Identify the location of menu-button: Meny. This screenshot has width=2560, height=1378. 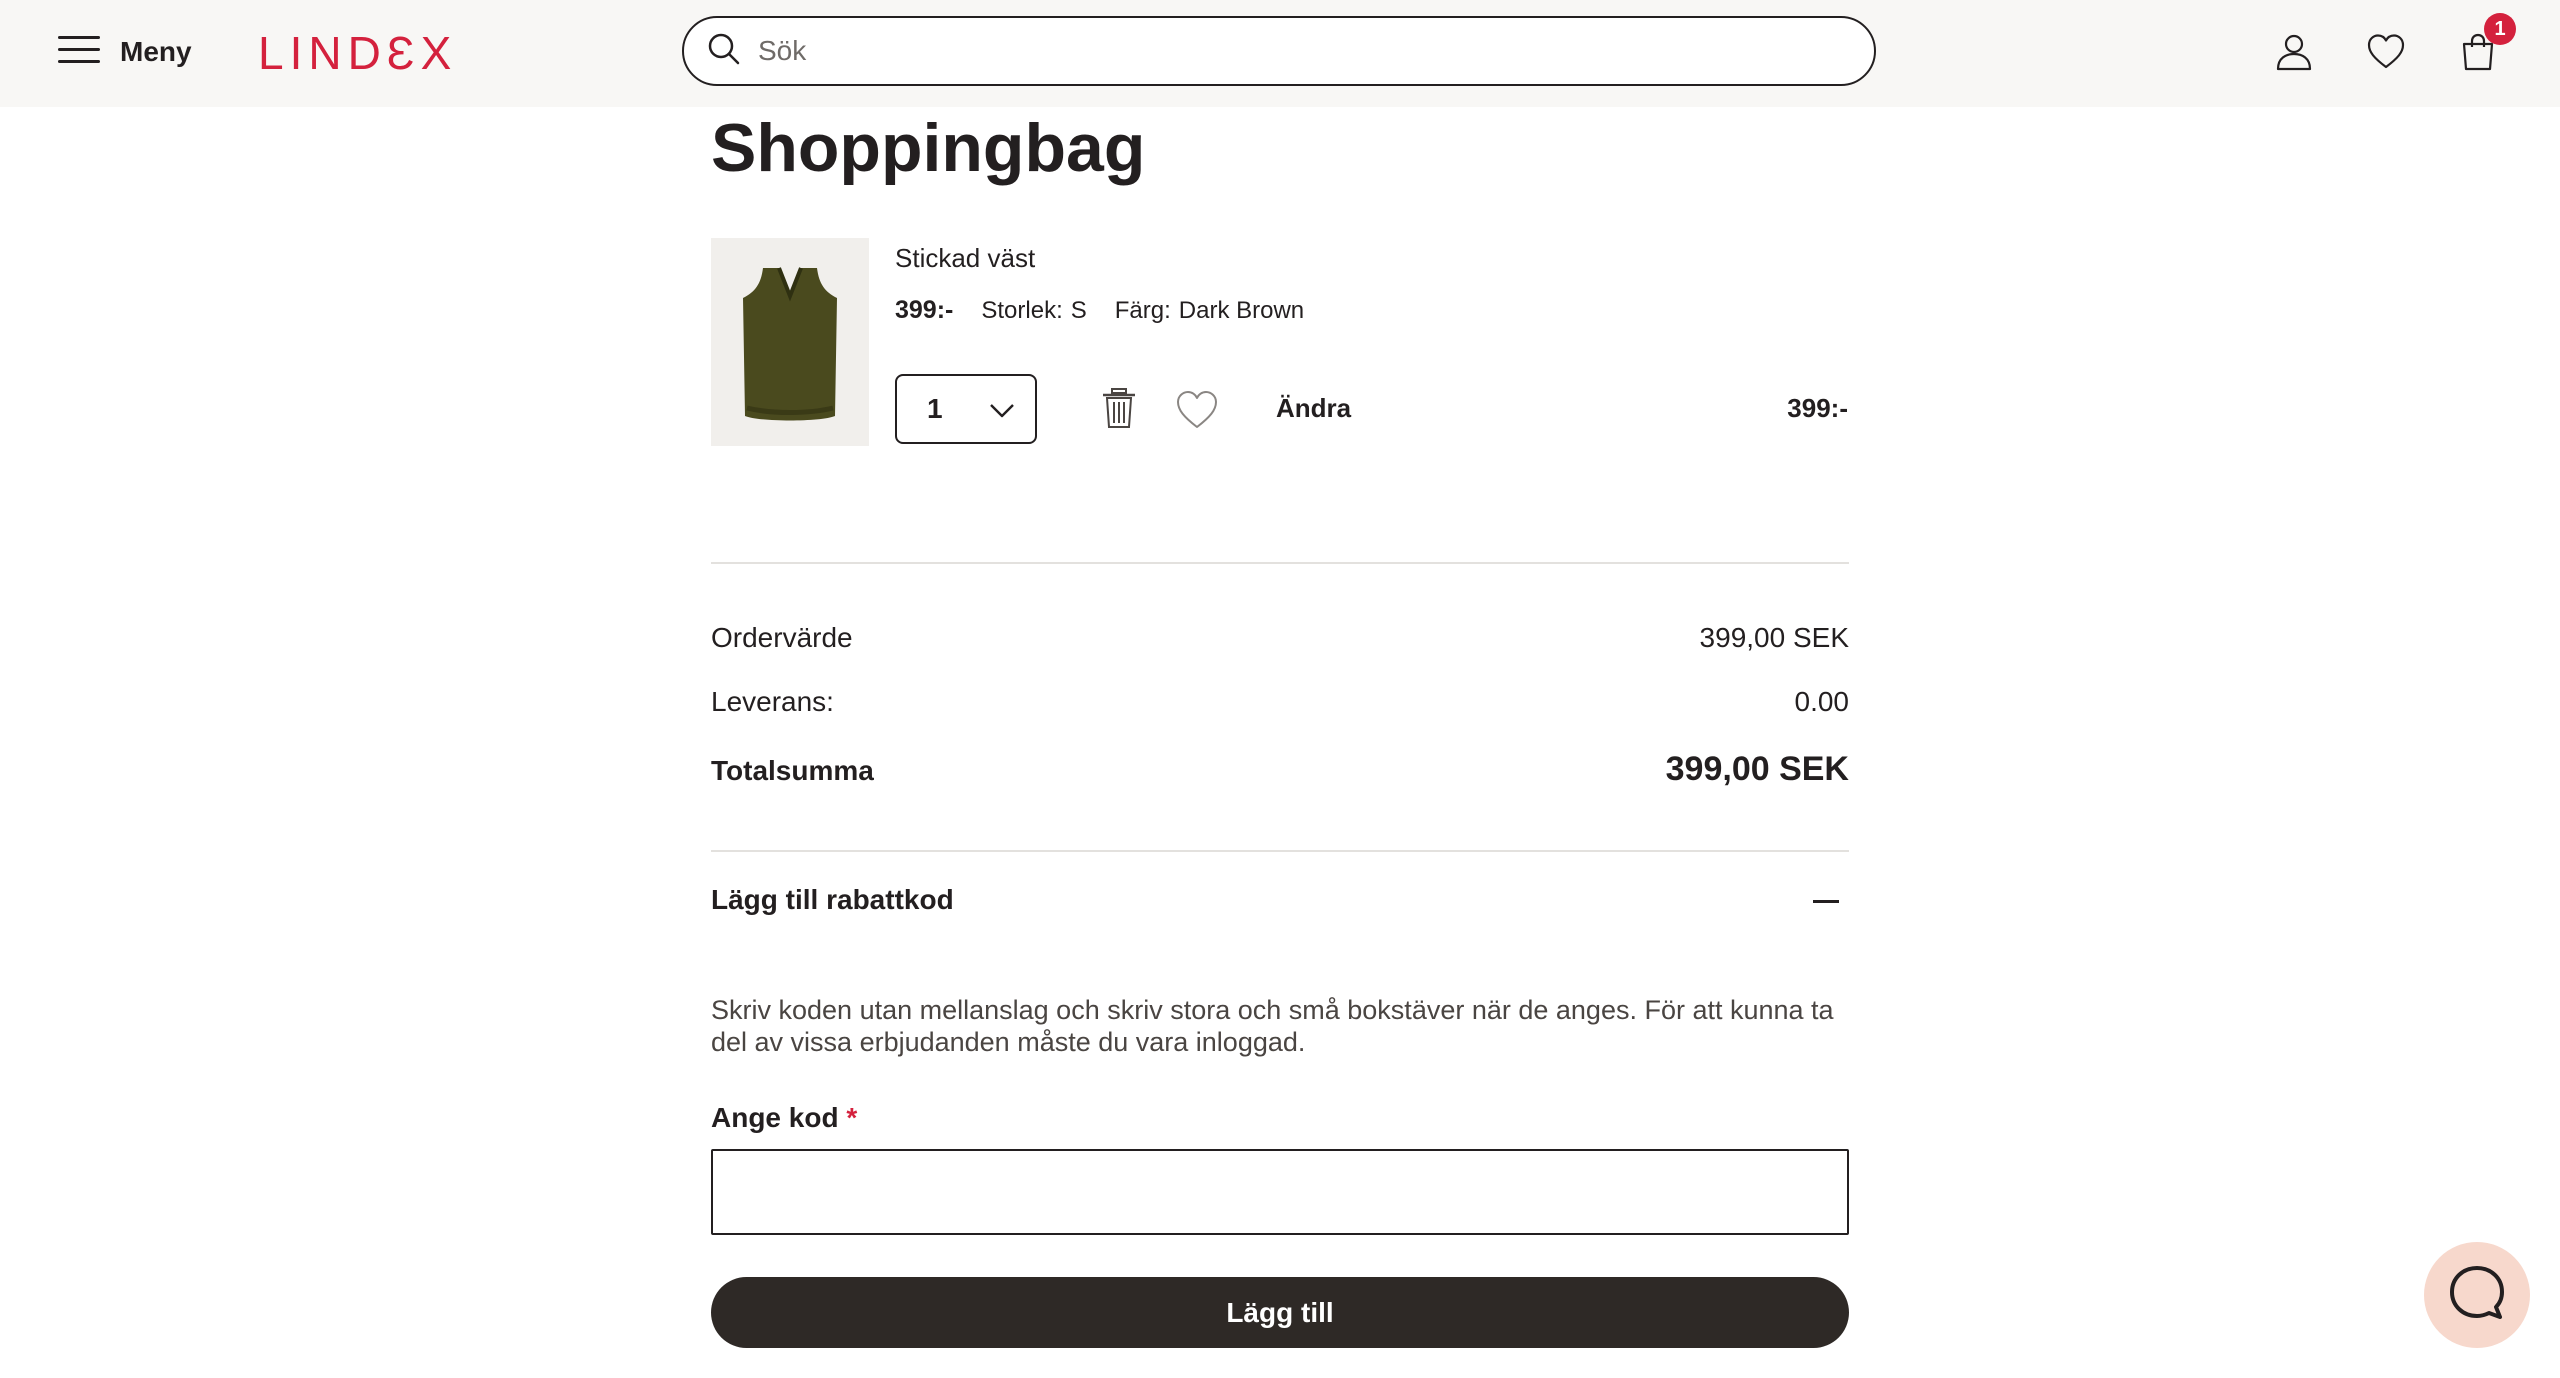
(125, 52).